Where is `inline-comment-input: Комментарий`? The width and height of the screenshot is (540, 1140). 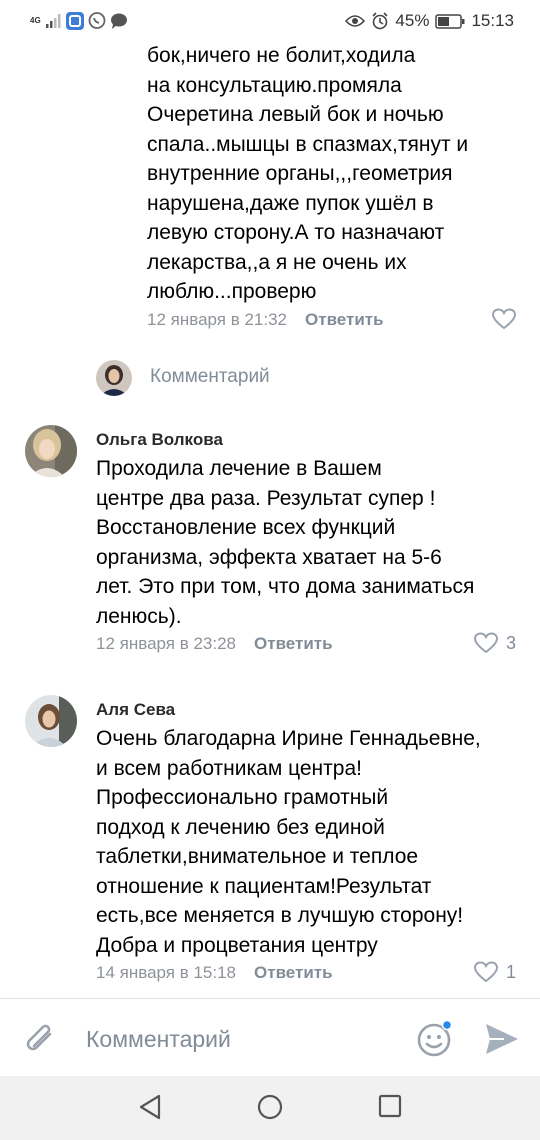 inline-comment-input: Комментарий is located at coordinates (306, 377).